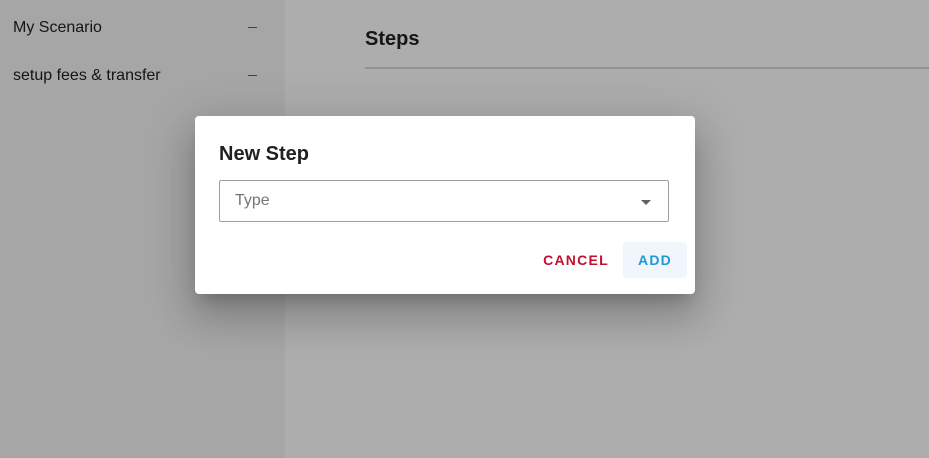  Describe the element at coordinates (252, 200) in the screenshot. I see `type-select-placeholder: Type` at that location.